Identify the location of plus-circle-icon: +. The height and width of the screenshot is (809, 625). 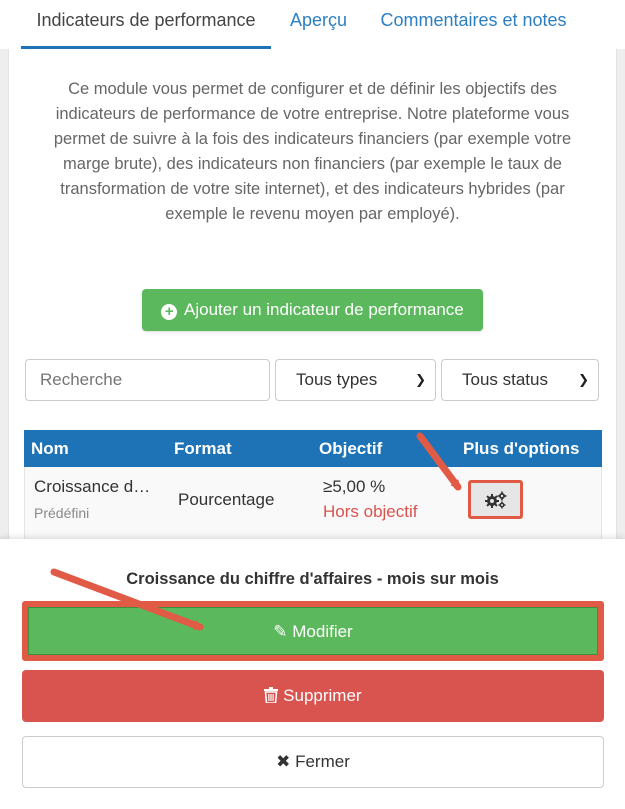
(169, 312).